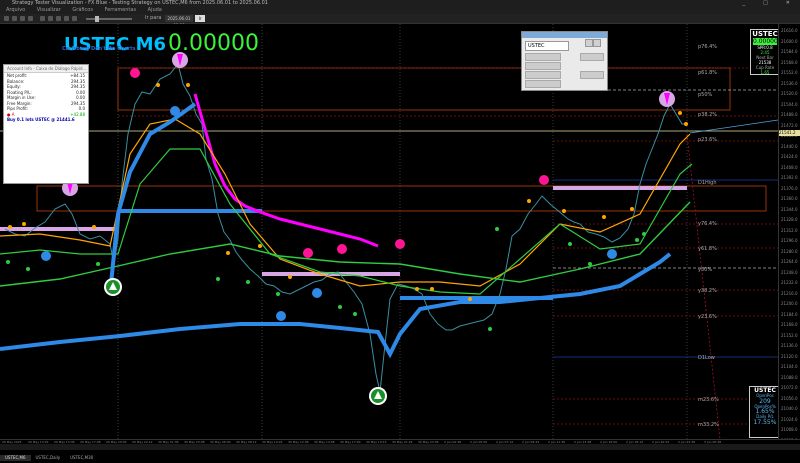 Image resolution: width=800 pixels, height=463 pixels. What do you see at coordinates (789, 419) in the screenshot?
I see `price-tick-label: 21024.0` at bounding box center [789, 419].